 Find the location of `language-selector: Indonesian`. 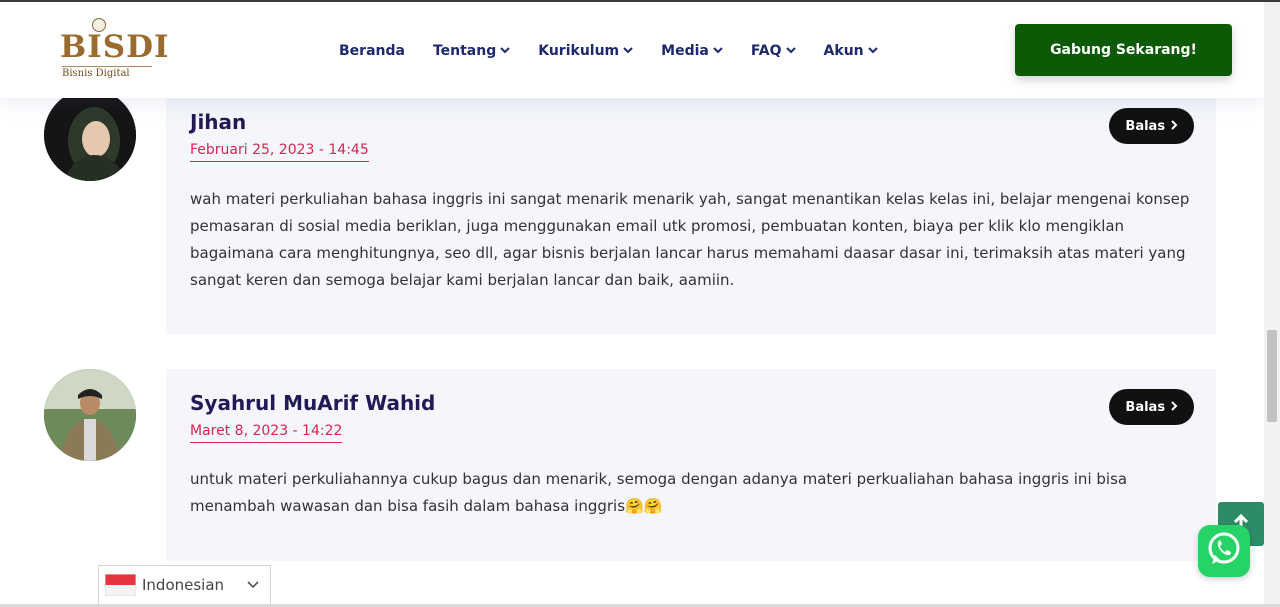

language-selector: Indonesian is located at coordinates (184, 585).